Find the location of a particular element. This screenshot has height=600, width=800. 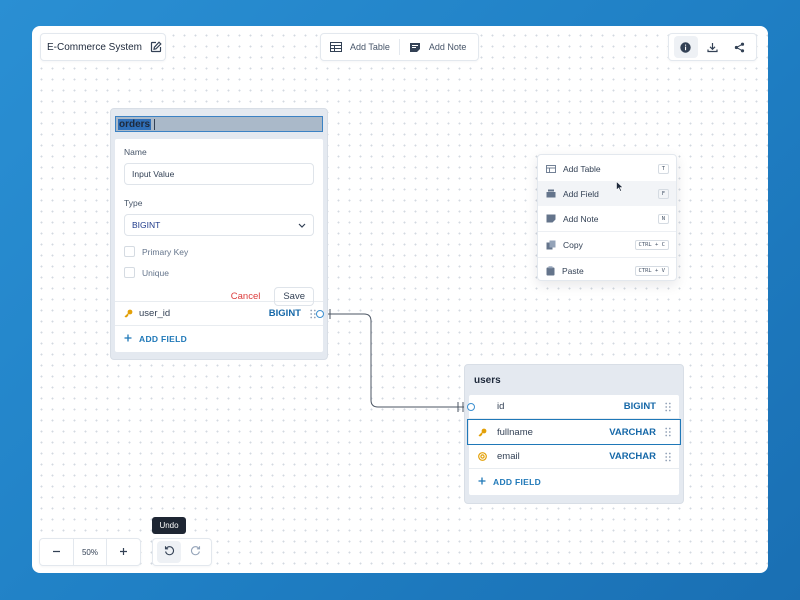

copy-icon is located at coordinates (551, 245).